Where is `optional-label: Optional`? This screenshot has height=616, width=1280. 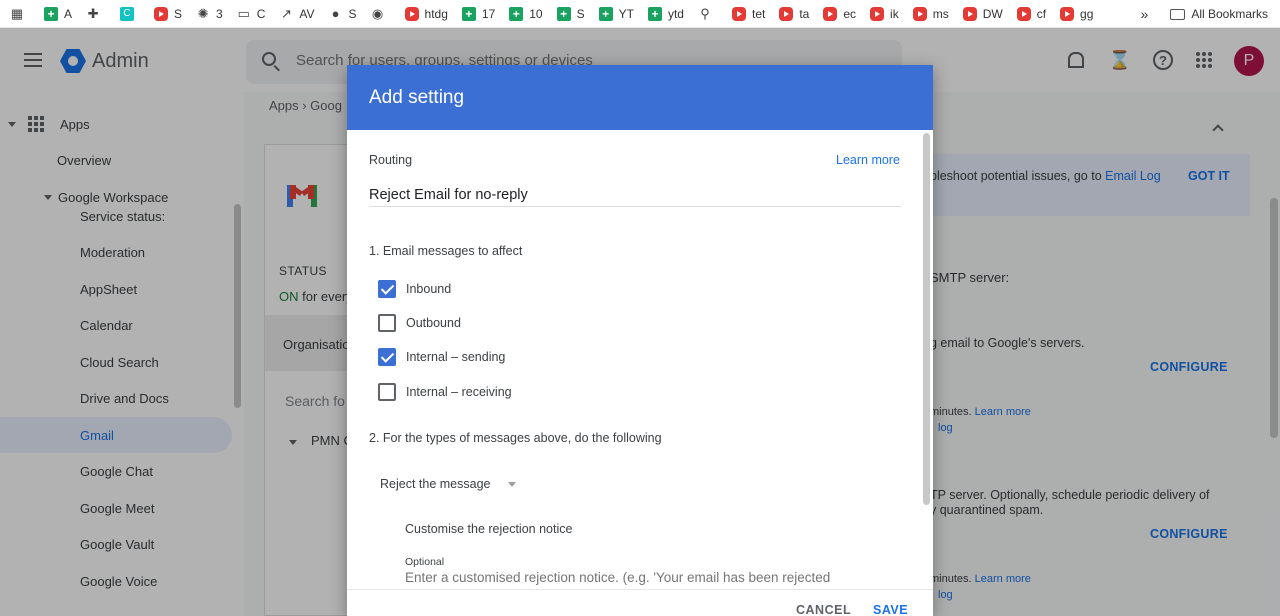 optional-label: Optional is located at coordinates (425, 562).